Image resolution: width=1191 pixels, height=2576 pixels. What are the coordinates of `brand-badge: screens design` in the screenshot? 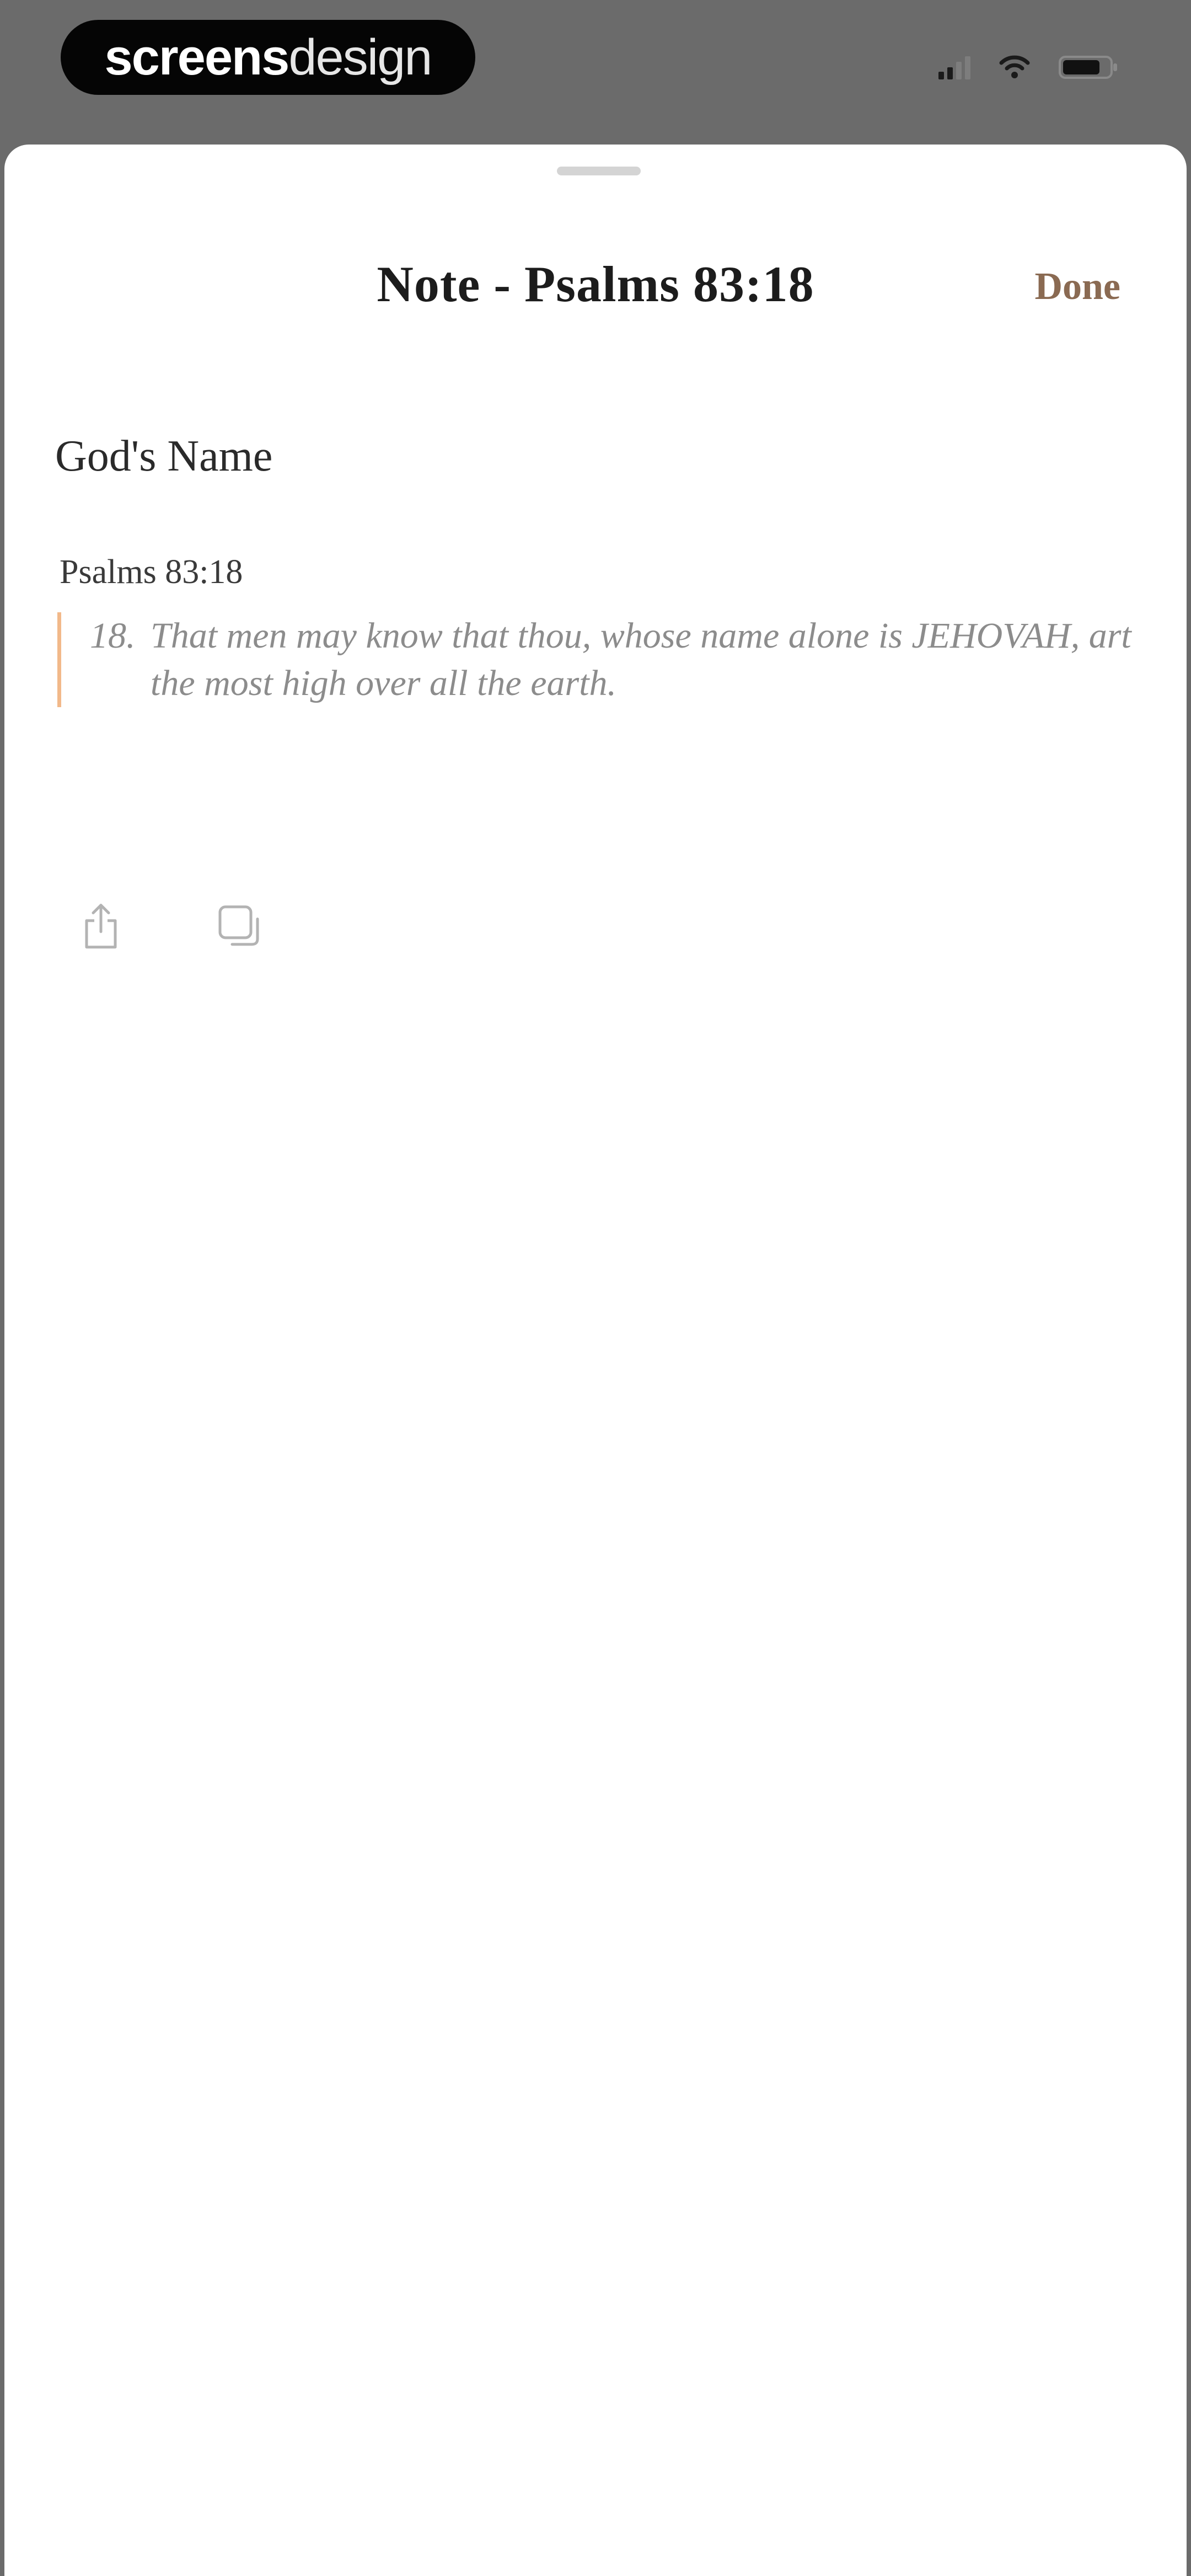 It's located at (268, 57).